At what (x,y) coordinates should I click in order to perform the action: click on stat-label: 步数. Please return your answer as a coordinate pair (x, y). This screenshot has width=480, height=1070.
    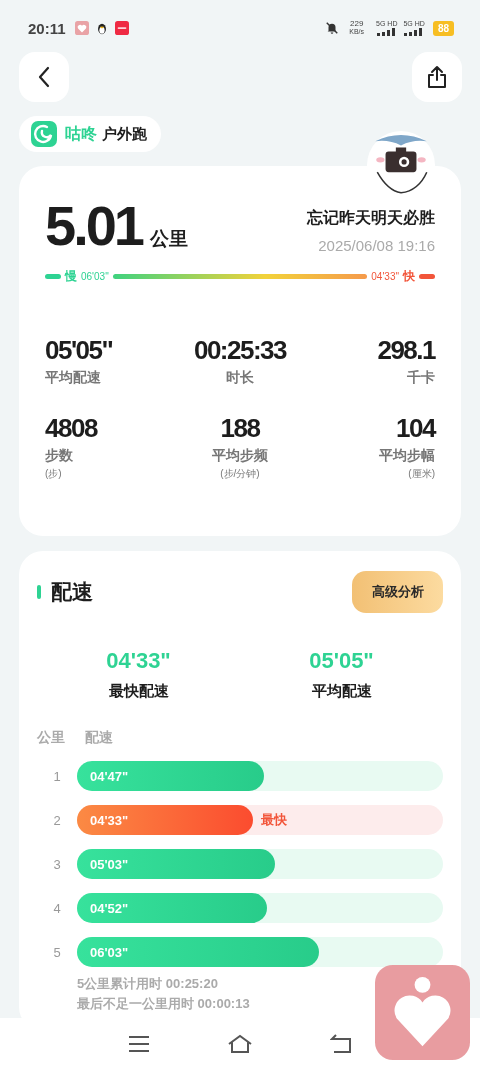
    Looking at the image, I should click on (59, 456).